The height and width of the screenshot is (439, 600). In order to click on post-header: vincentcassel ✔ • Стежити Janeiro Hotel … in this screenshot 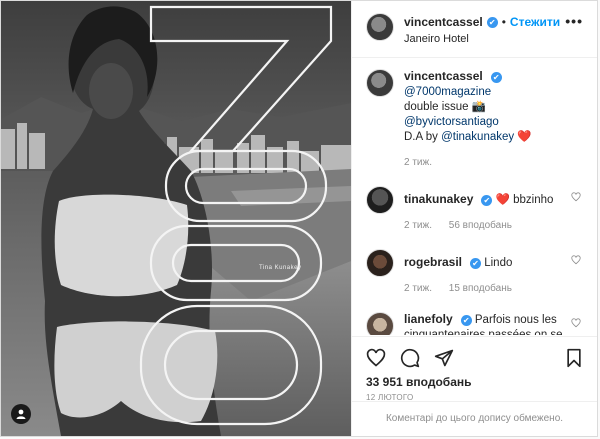, I will do `click(474, 29)`.